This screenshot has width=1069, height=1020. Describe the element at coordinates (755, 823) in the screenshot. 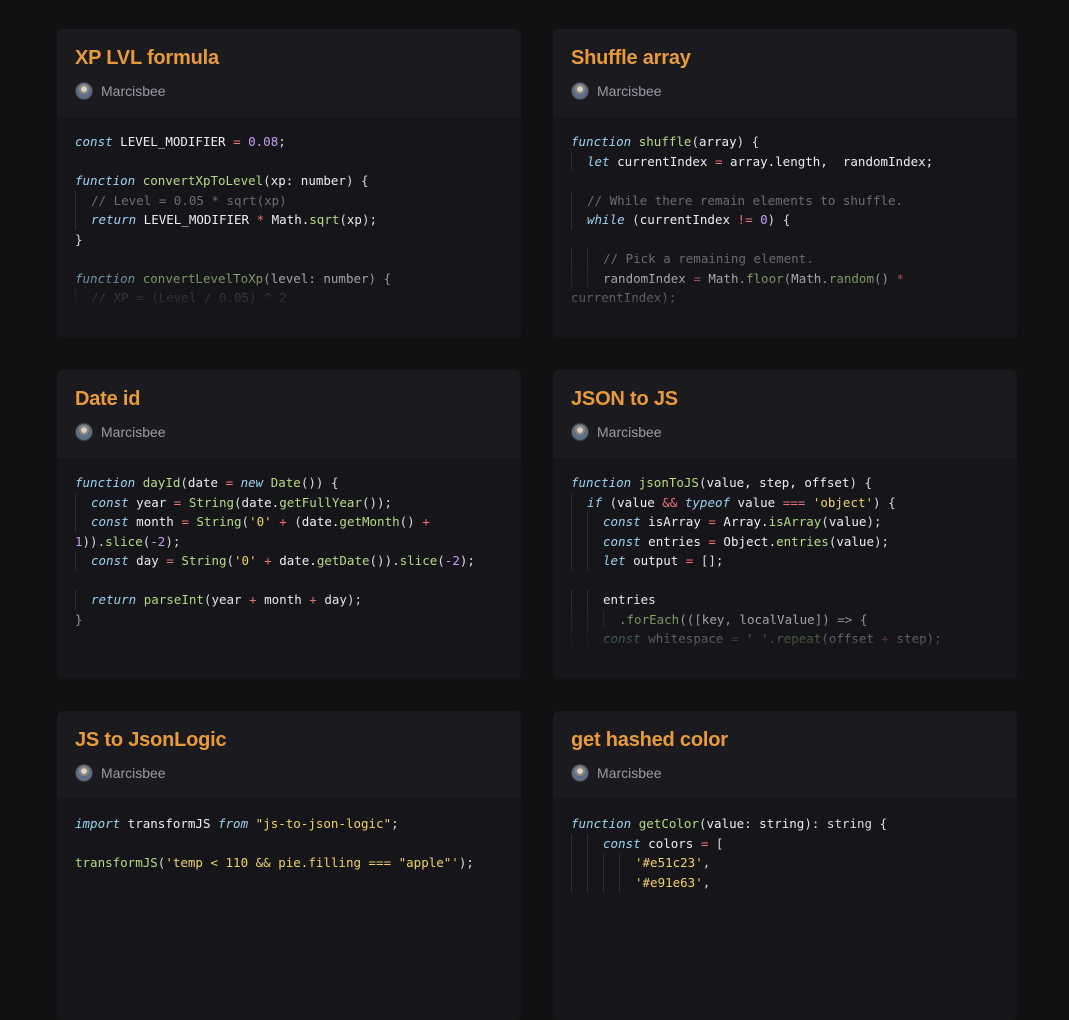

I see `code-token: value: string` at that location.